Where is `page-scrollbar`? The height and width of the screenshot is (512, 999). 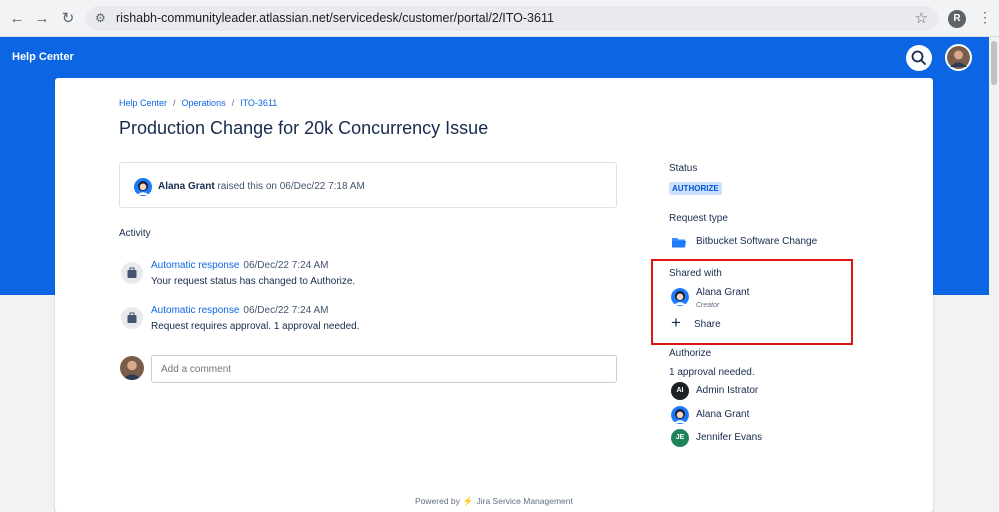
page-scrollbar is located at coordinates (994, 274).